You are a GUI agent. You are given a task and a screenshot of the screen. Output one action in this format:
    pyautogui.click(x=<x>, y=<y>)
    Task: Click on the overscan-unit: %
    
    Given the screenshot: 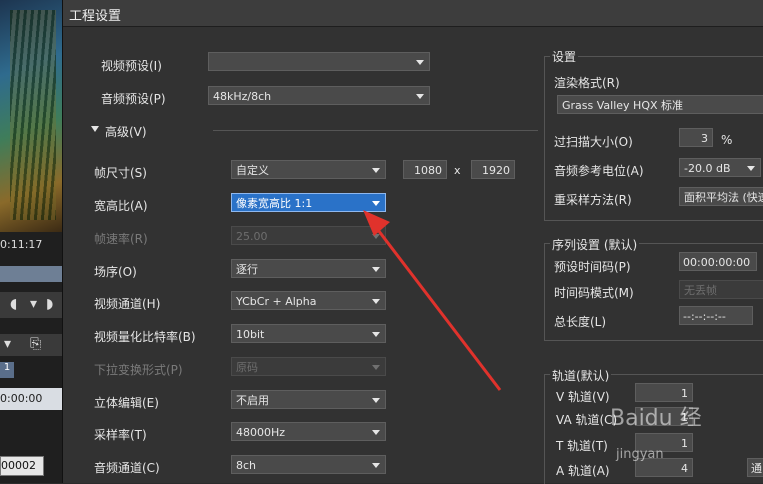 What is the action you would take?
    pyautogui.click(x=727, y=140)
    